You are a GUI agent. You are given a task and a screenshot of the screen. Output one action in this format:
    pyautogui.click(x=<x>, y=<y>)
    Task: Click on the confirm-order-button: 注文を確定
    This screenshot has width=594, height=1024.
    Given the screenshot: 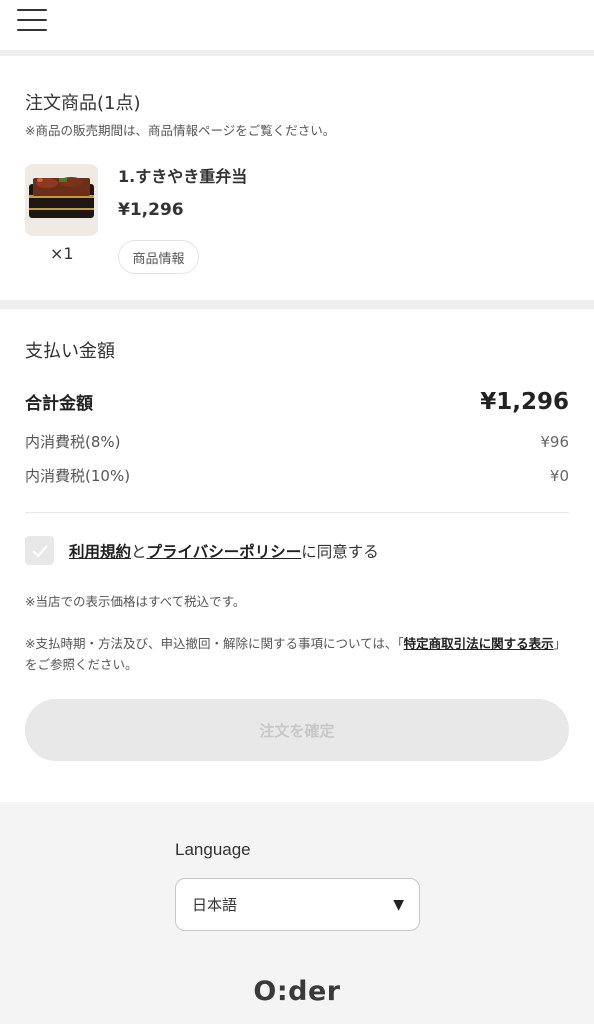 What is the action you would take?
    pyautogui.click(x=297, y=730)
    